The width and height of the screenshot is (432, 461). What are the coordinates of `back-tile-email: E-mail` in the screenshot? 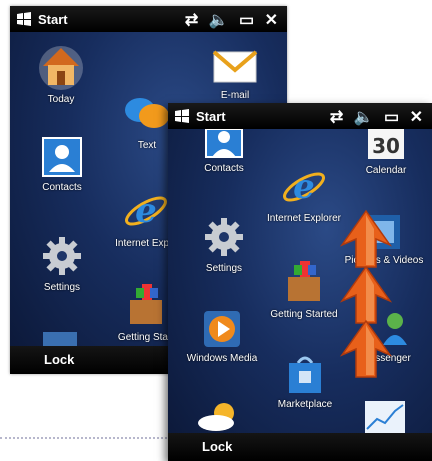 It's located at (235, 73).